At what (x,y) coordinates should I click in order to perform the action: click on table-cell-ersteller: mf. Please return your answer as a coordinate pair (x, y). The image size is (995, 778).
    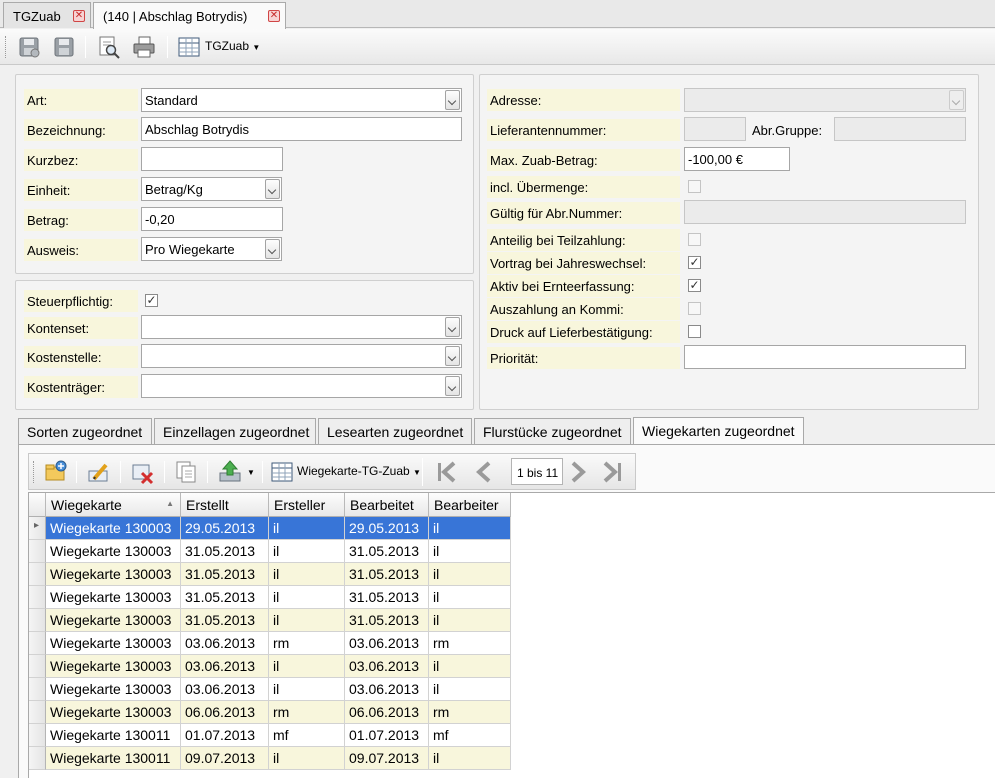
    Looking at the image, I should click on (307, 735).